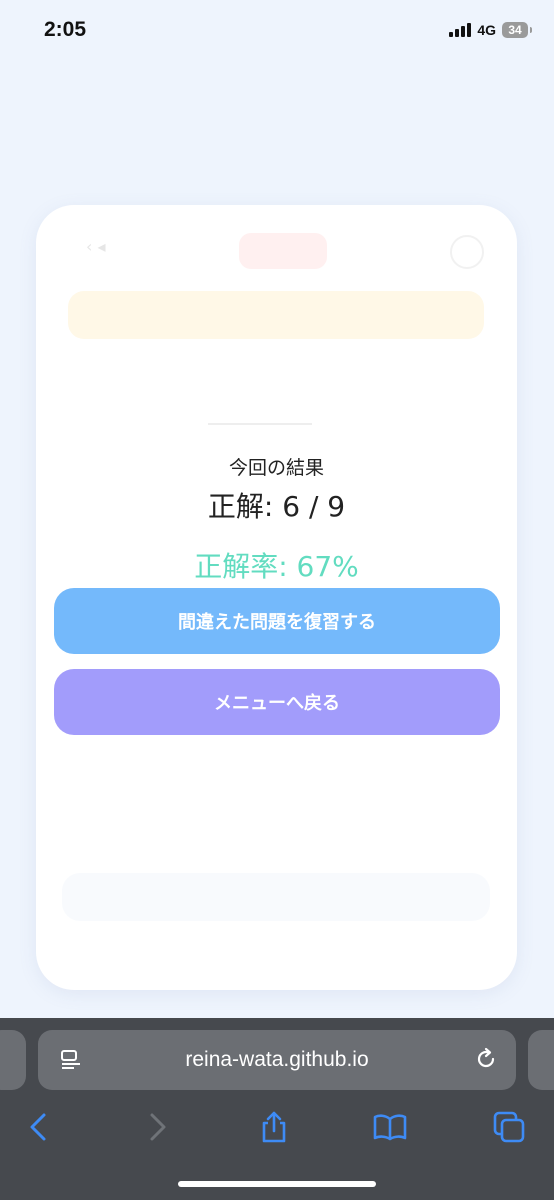  Describe the element at coordinates (13, 1060) in the screenshot. I see `previous-tab-preview` at that location.